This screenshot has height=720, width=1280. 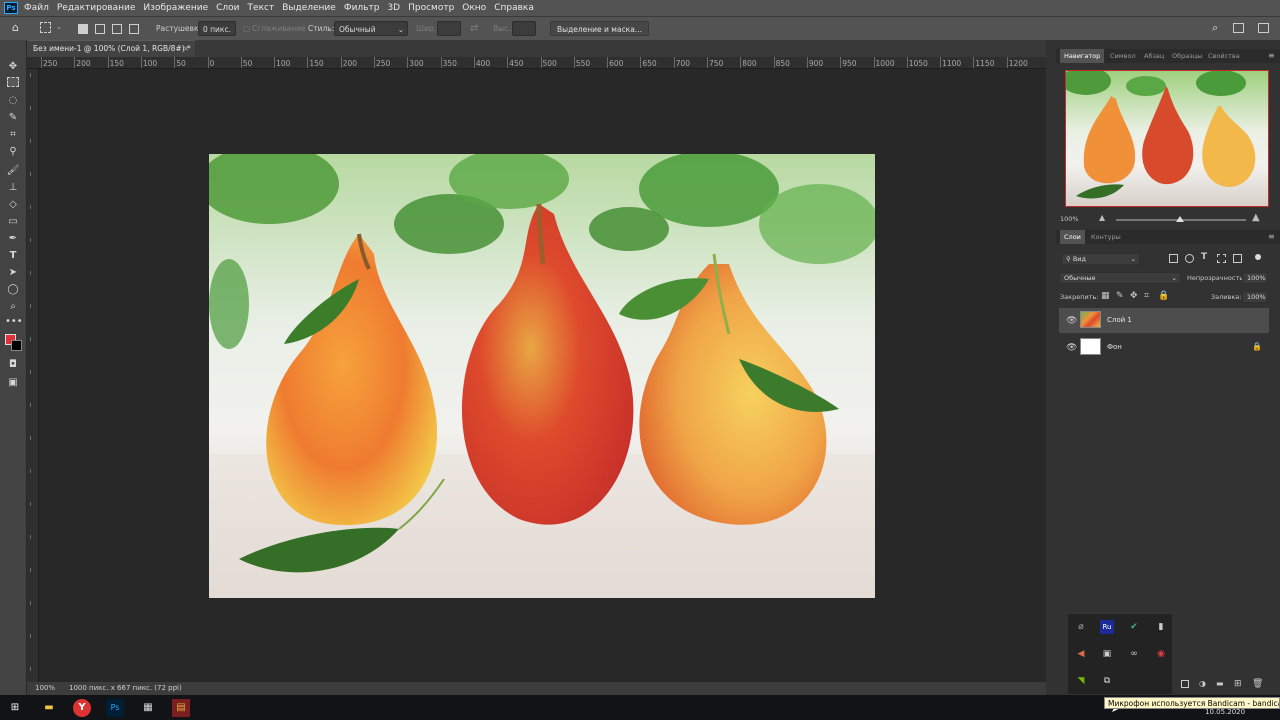 What do you see at coordinates (1081, 654) in the screenshot?
I see `tray-sound-icon: ◀` at bounding box center [1081, 654].